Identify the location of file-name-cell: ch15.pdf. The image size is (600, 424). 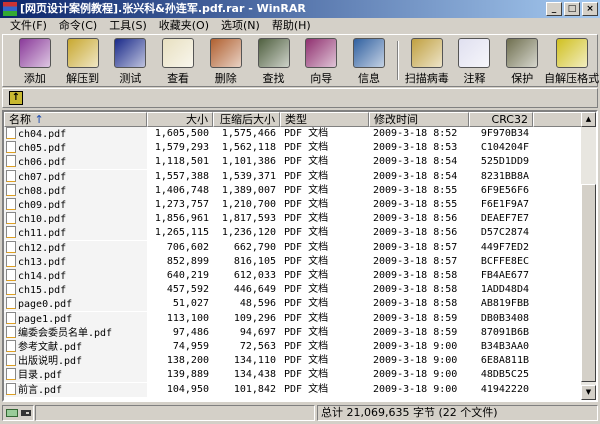
(75, 290).